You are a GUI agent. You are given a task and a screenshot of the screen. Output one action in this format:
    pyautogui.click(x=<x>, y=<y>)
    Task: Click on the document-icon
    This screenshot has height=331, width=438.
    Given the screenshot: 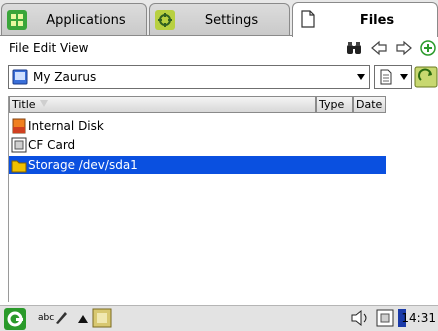 What is the action you would take?
    pyautogui.click(x=308, y=19)
    